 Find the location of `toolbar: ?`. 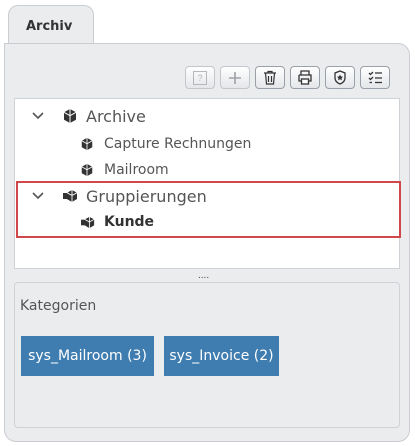

toolbar: ? is located at coordinates (287, 77).